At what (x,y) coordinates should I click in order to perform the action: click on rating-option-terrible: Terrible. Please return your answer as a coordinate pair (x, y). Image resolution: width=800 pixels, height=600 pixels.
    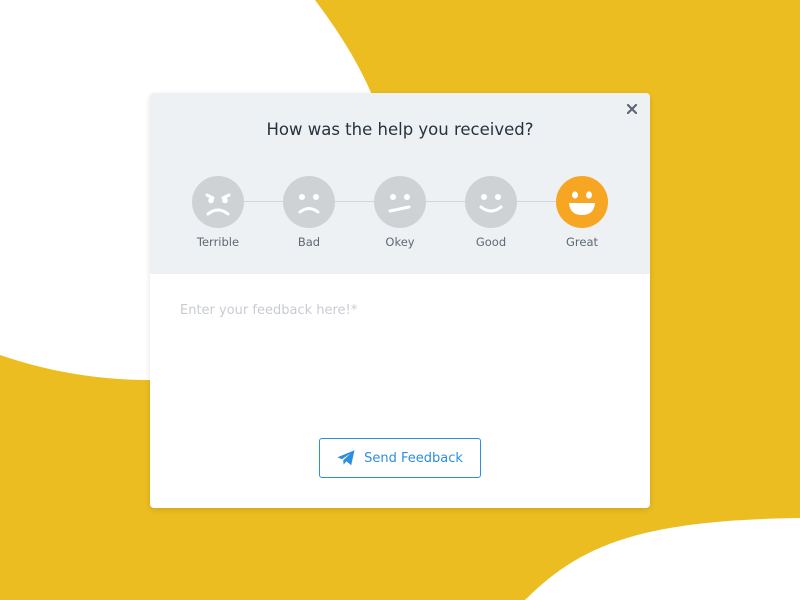
    Looking at the image, I should click on (218, 212).